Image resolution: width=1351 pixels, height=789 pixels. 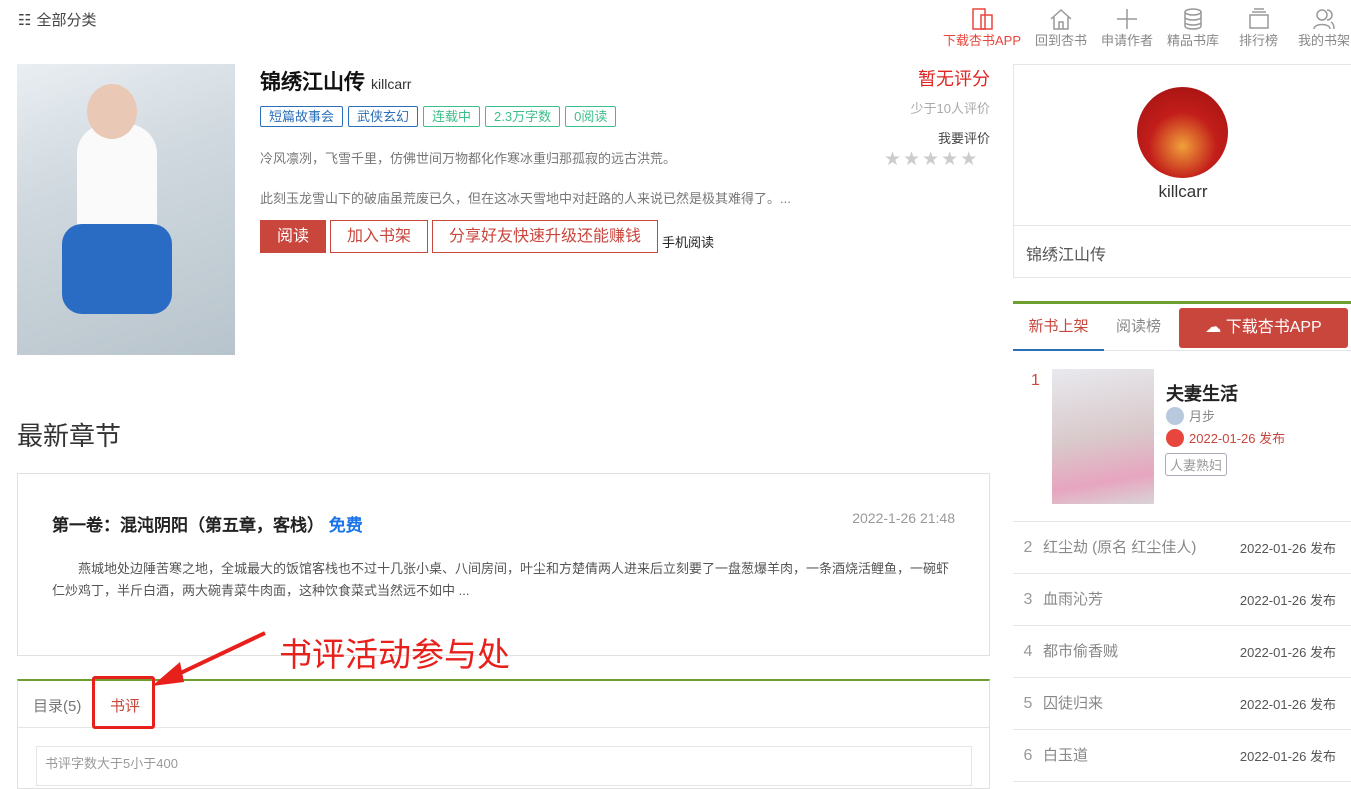 What do you see at coordinates (1182, 600) in the screenshot?
I see `ranking-item: 3 血雨沁芳 2022-01-26 发布` at bounding box center [1182, 600].